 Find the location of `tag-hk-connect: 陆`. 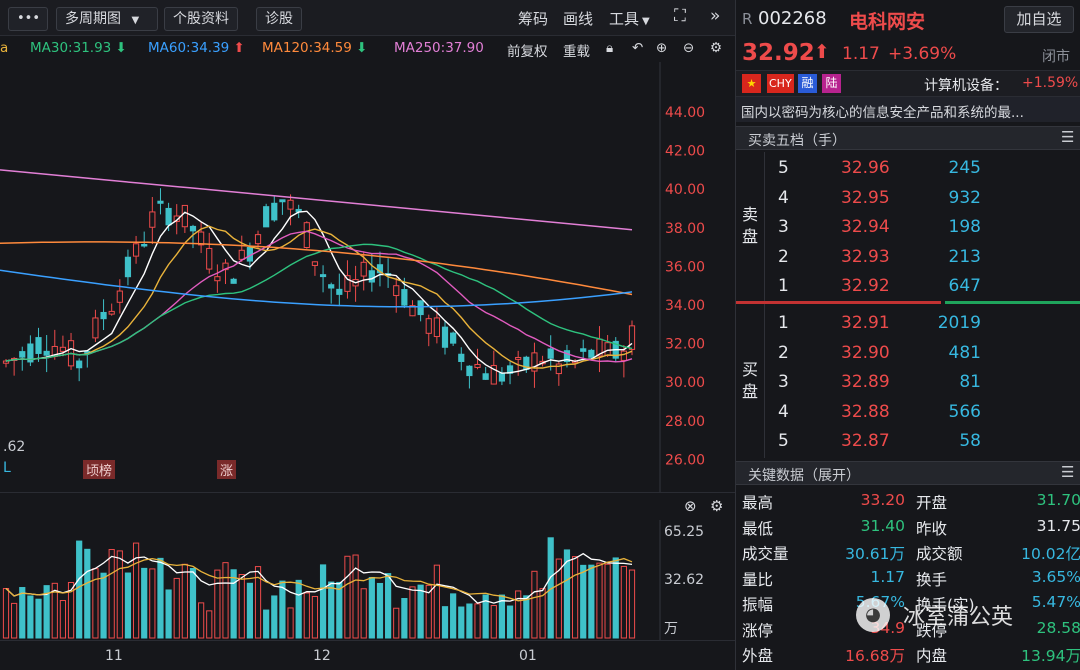

tag-hk-connect: 陆 is located at coordinates (831, 83).